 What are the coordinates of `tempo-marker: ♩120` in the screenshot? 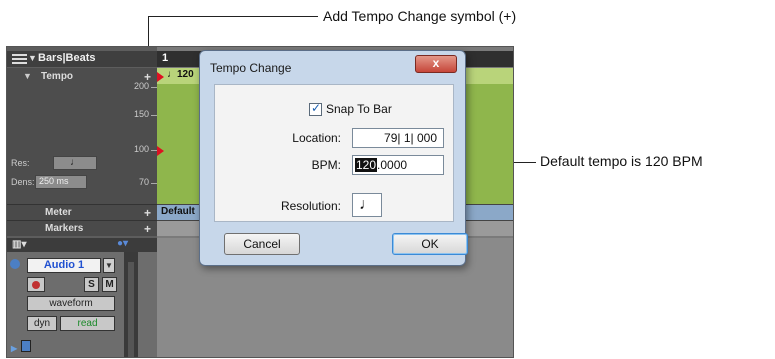 It's located at (180, 74).